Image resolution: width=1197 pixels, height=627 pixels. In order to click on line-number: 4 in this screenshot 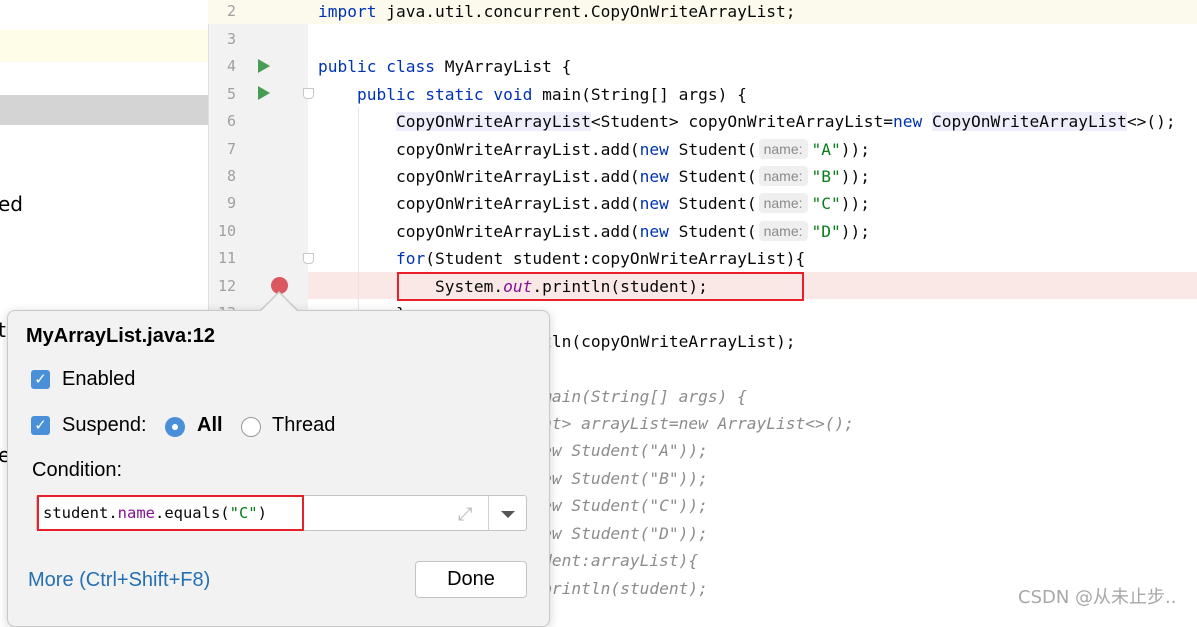, I will do `click(222, 66)`.